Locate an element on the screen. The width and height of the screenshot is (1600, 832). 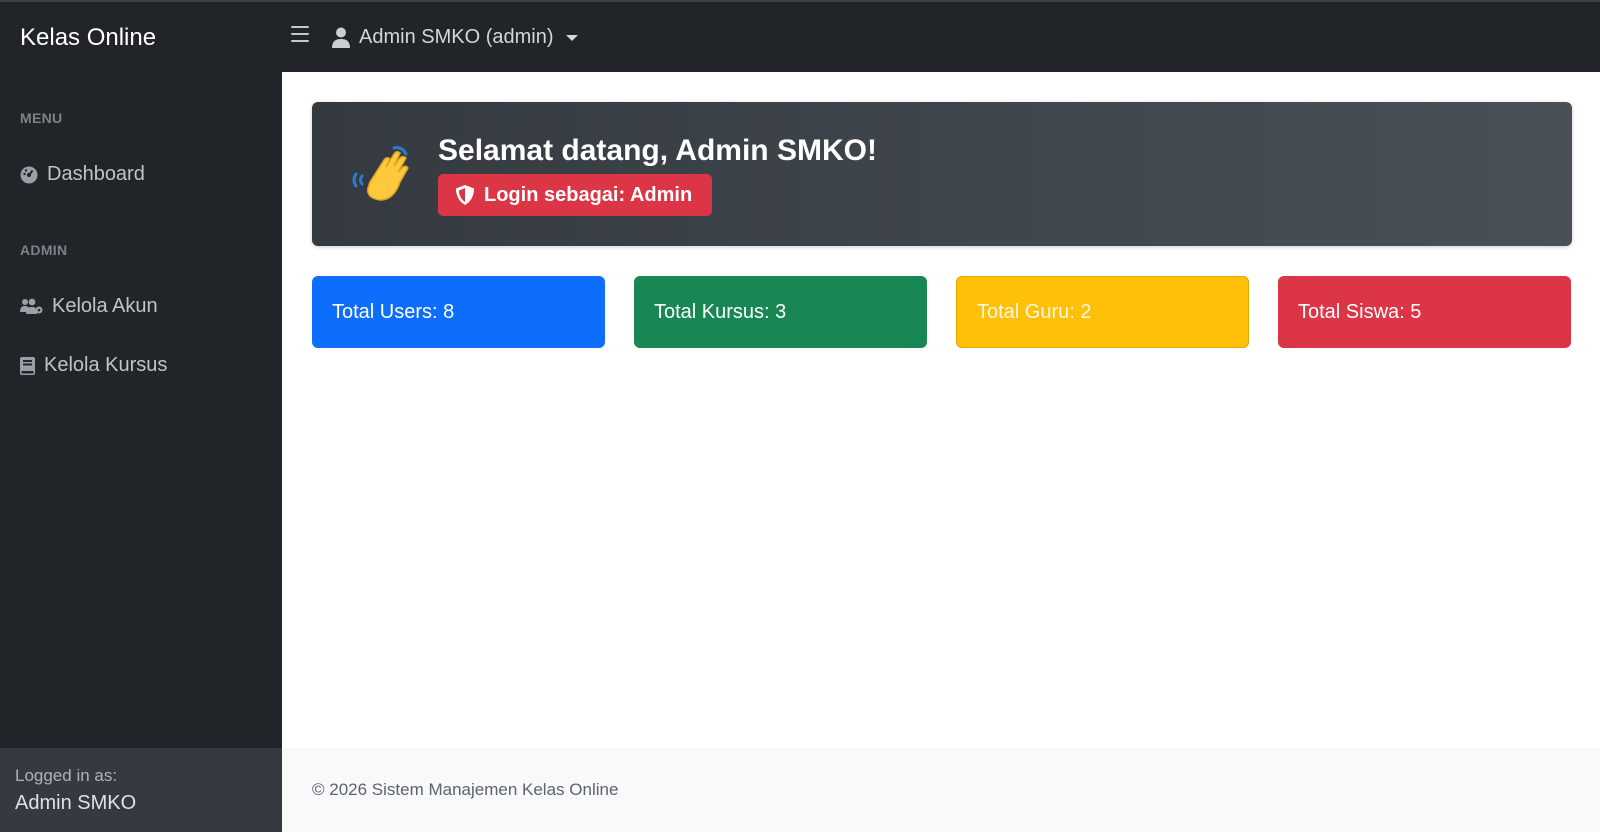
sidebar-item-label: Kelola Akun is located at coordinates (105, 306).